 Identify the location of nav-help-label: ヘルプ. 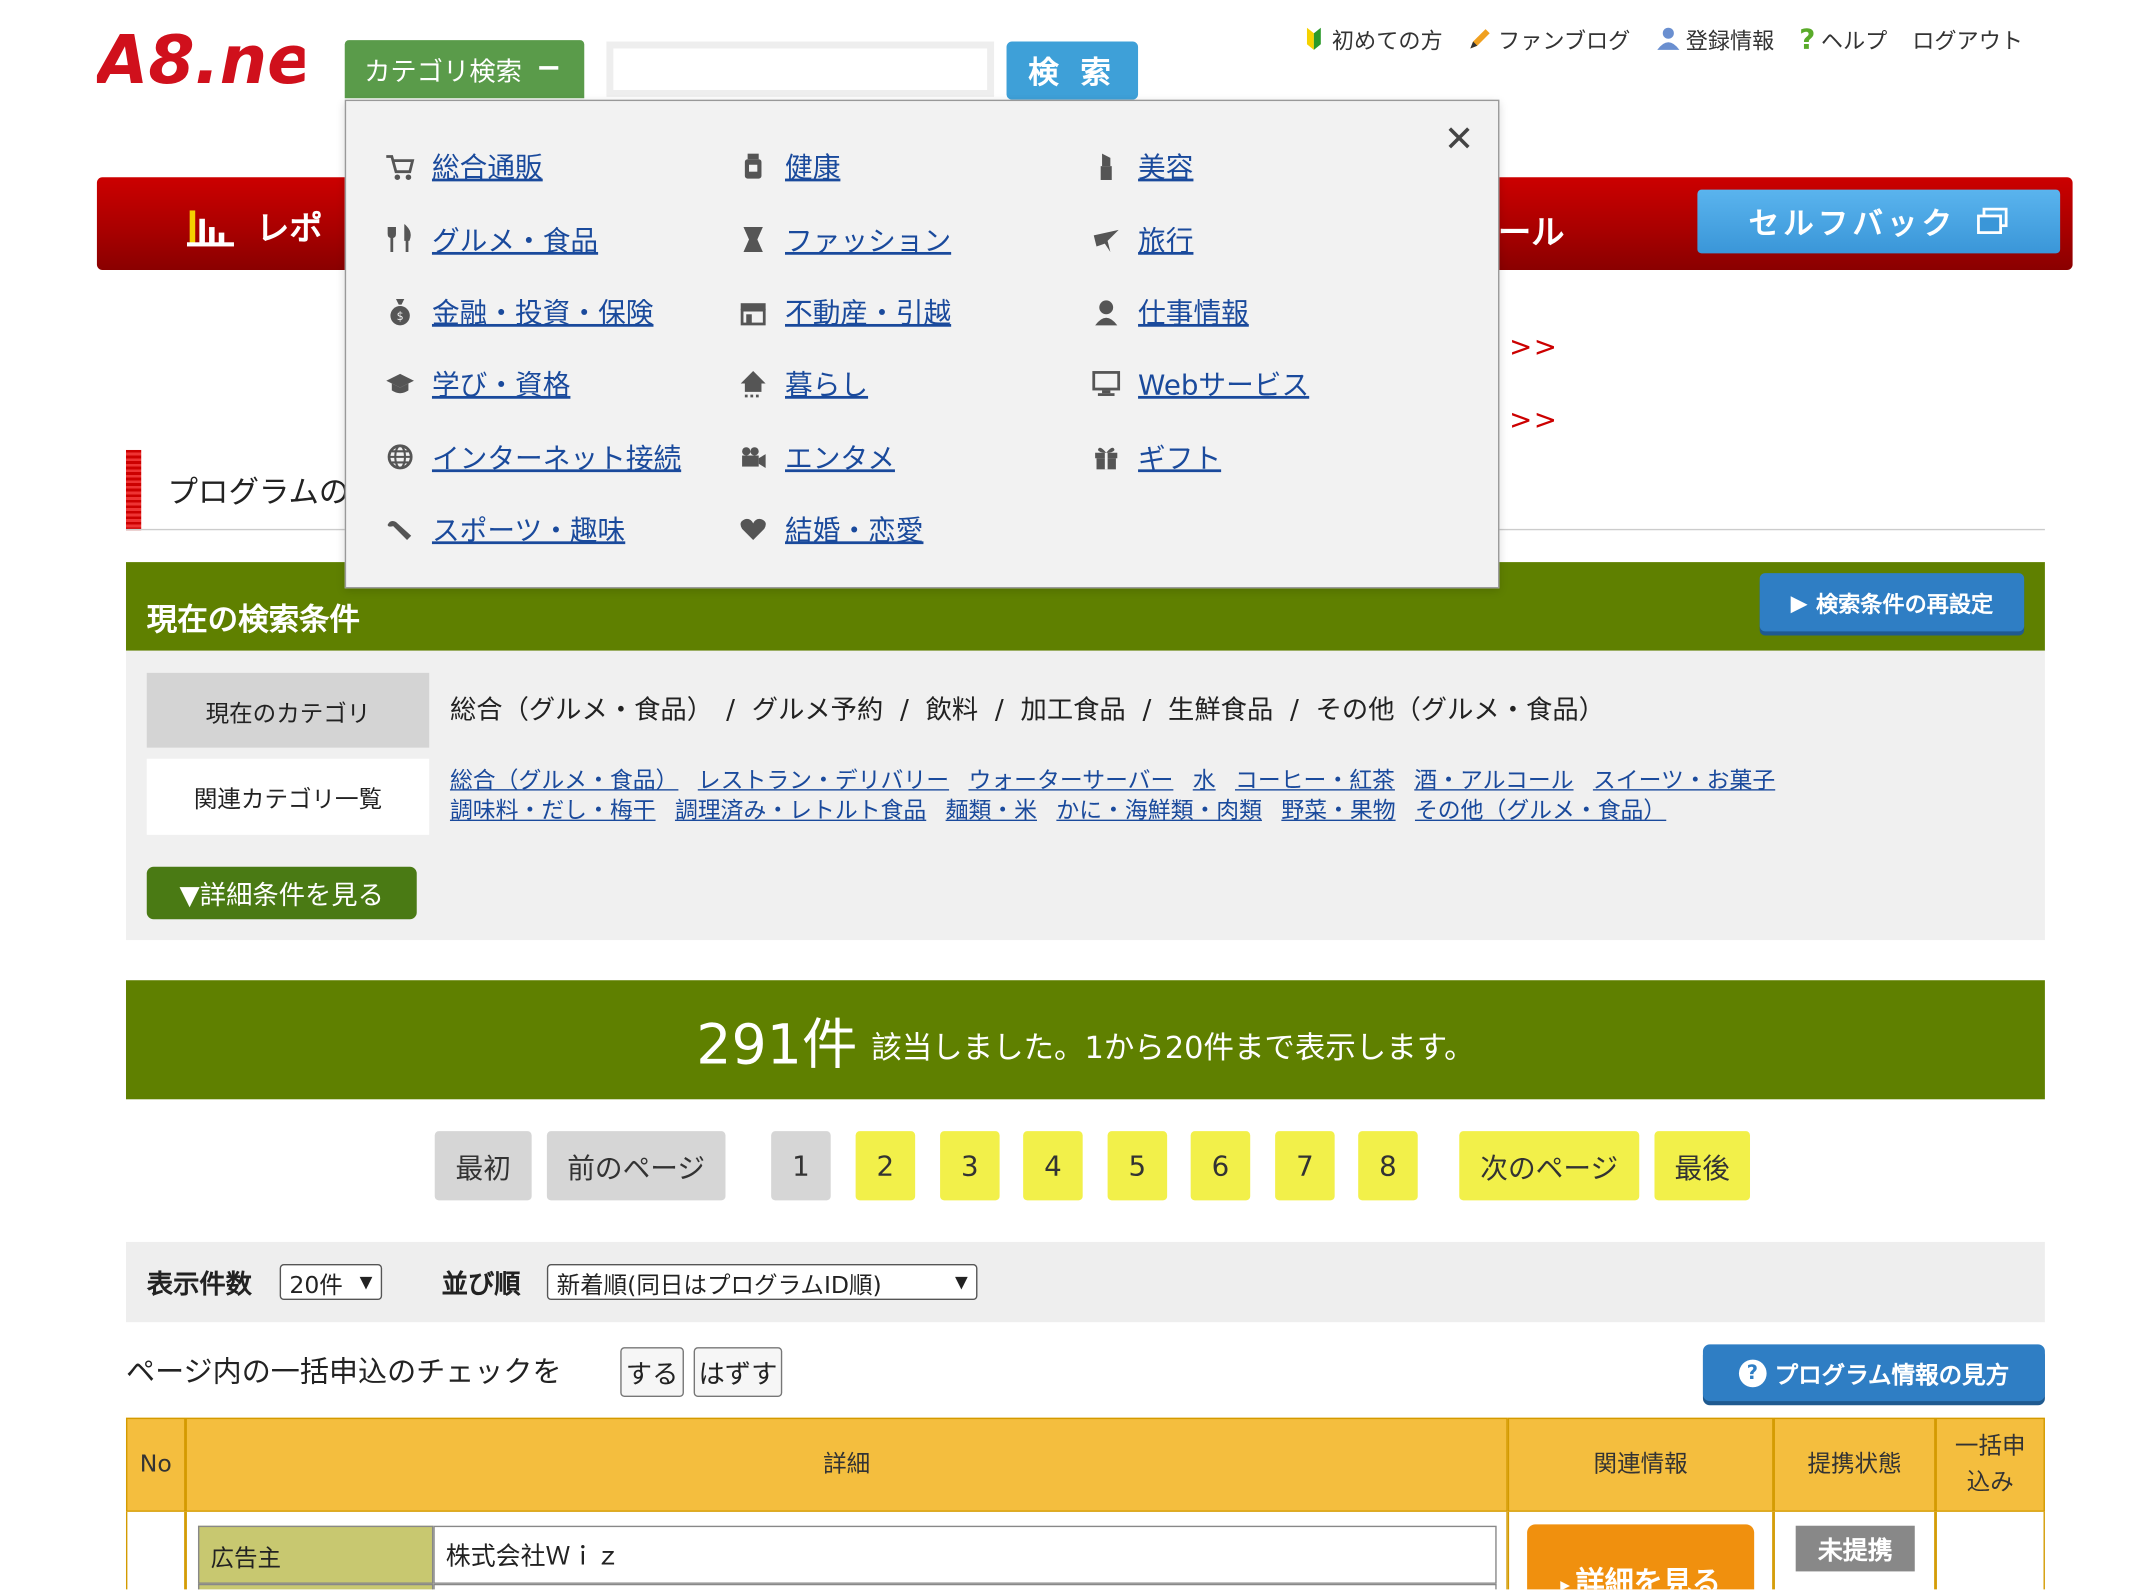
(1854, 40).